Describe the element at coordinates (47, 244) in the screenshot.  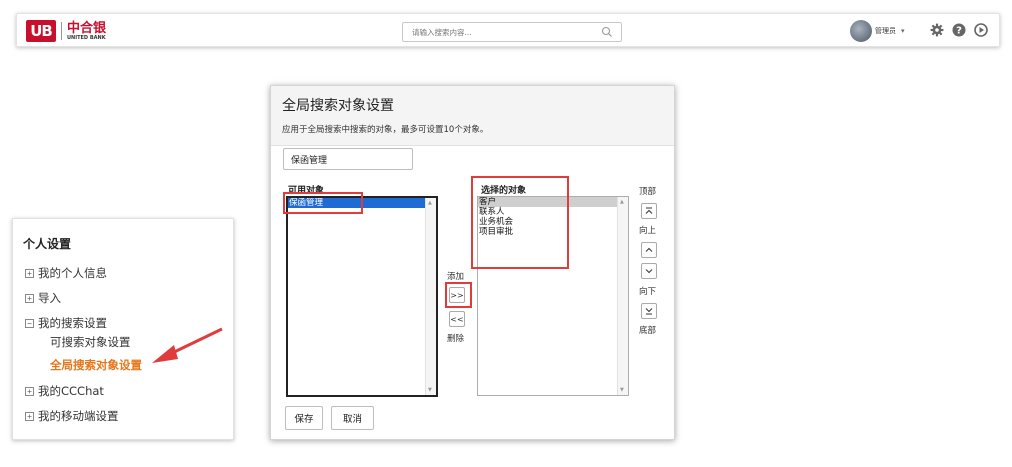
I see `panel-title: 个人设置` at that location.